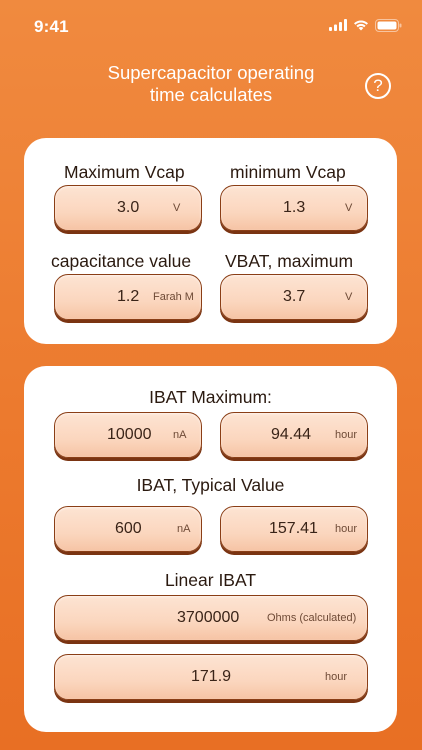 Image resolution: width=422 pixels, height=750 pixels. I want to click on ibat-max-time-value: 94.44, so click(291, 434).